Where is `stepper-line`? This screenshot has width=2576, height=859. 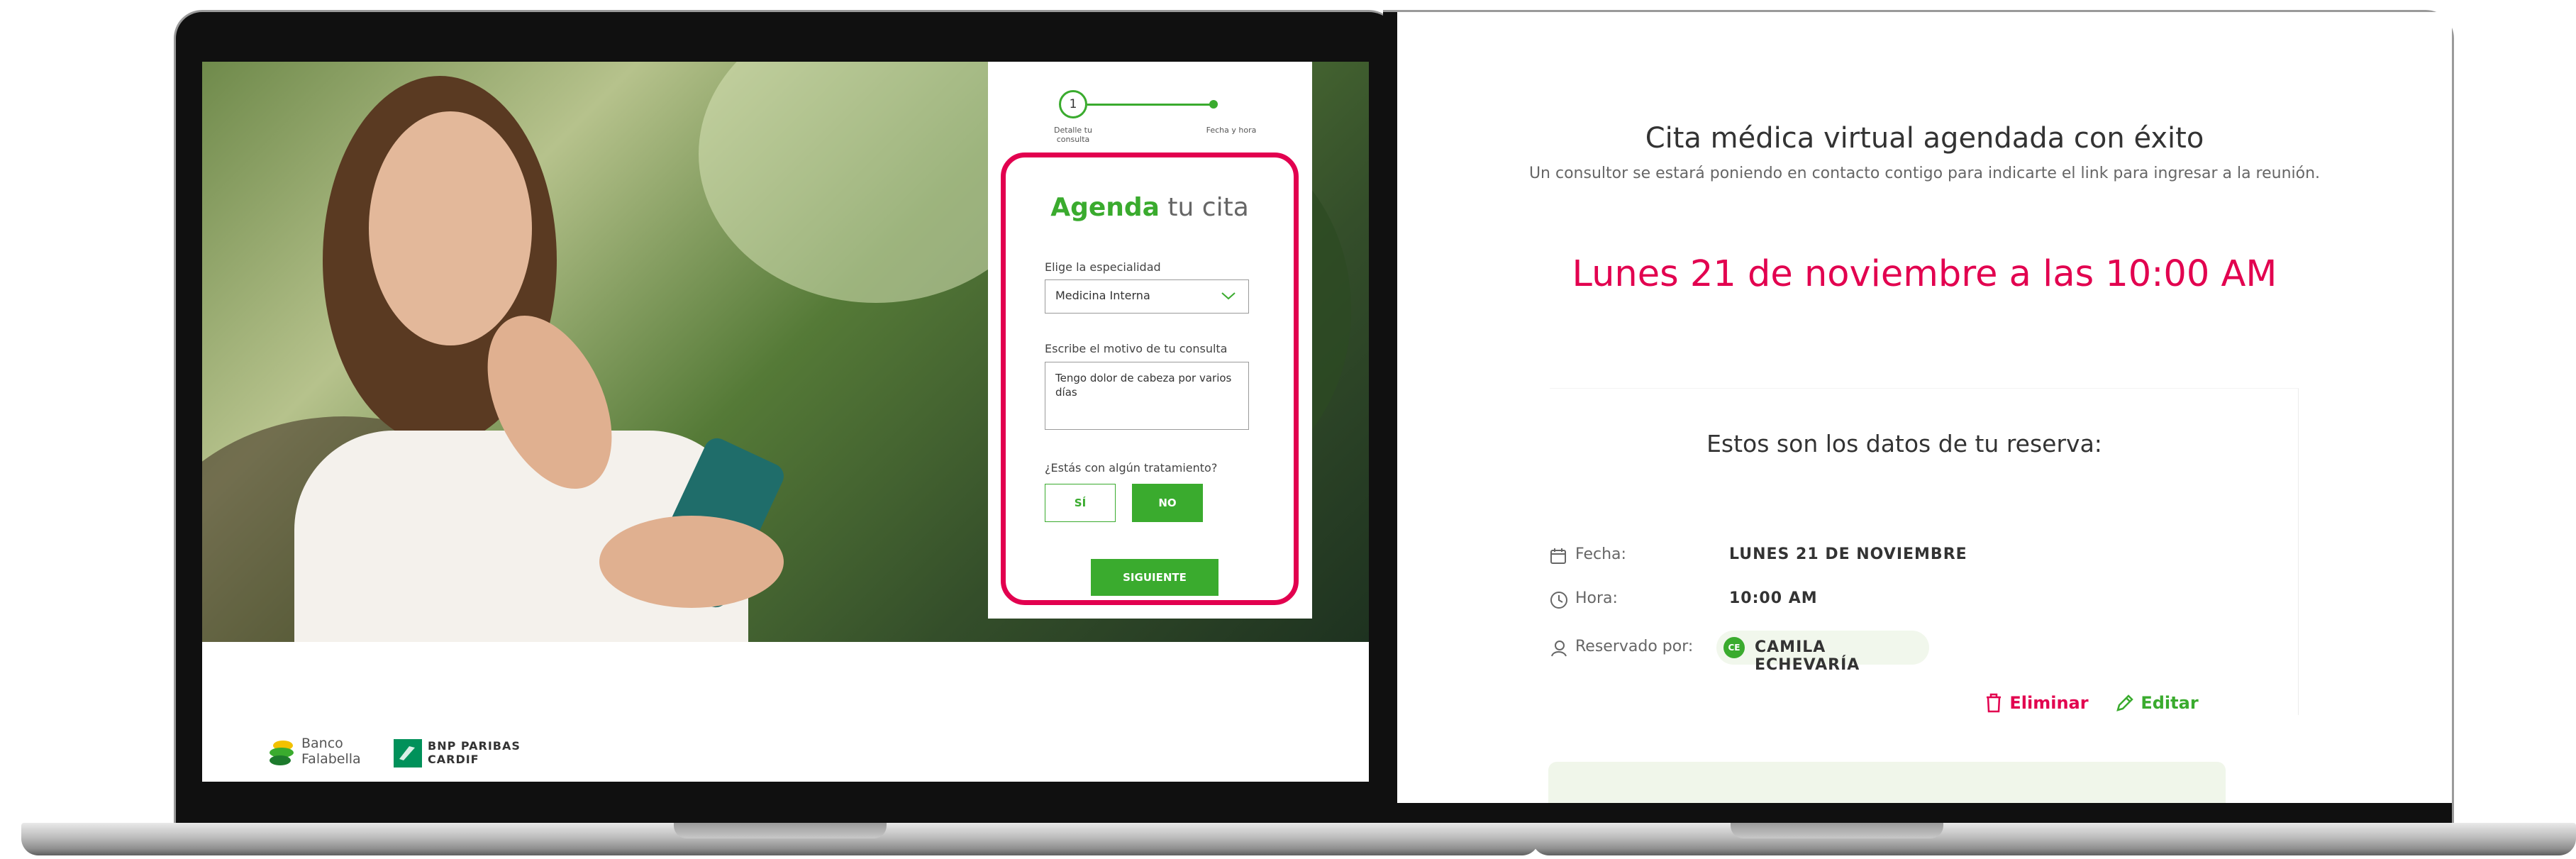 stepper-line is located at coordinates (1149, 105).